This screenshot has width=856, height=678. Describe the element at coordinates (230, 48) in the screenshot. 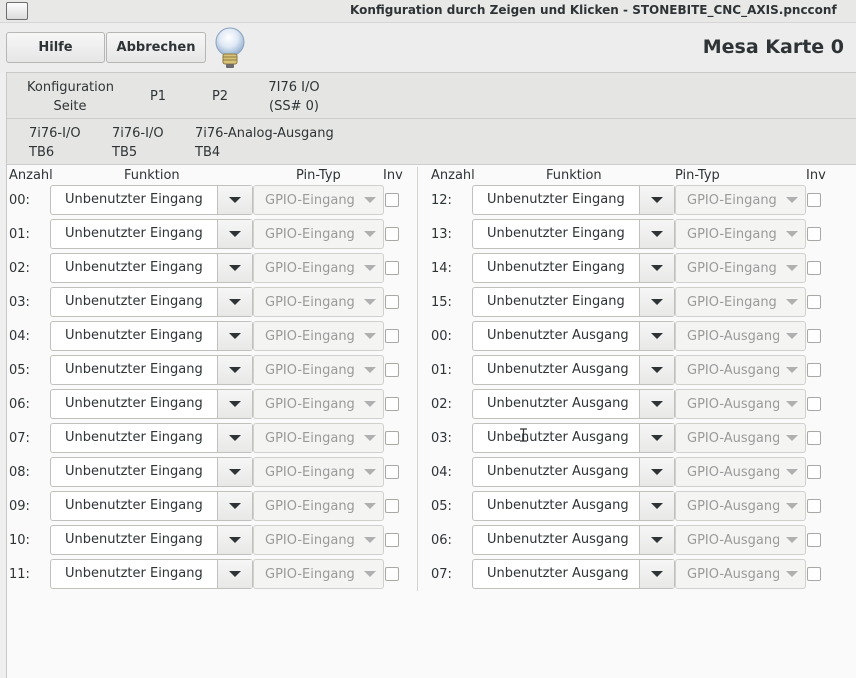

I see `lightbulb-icon` at that location.